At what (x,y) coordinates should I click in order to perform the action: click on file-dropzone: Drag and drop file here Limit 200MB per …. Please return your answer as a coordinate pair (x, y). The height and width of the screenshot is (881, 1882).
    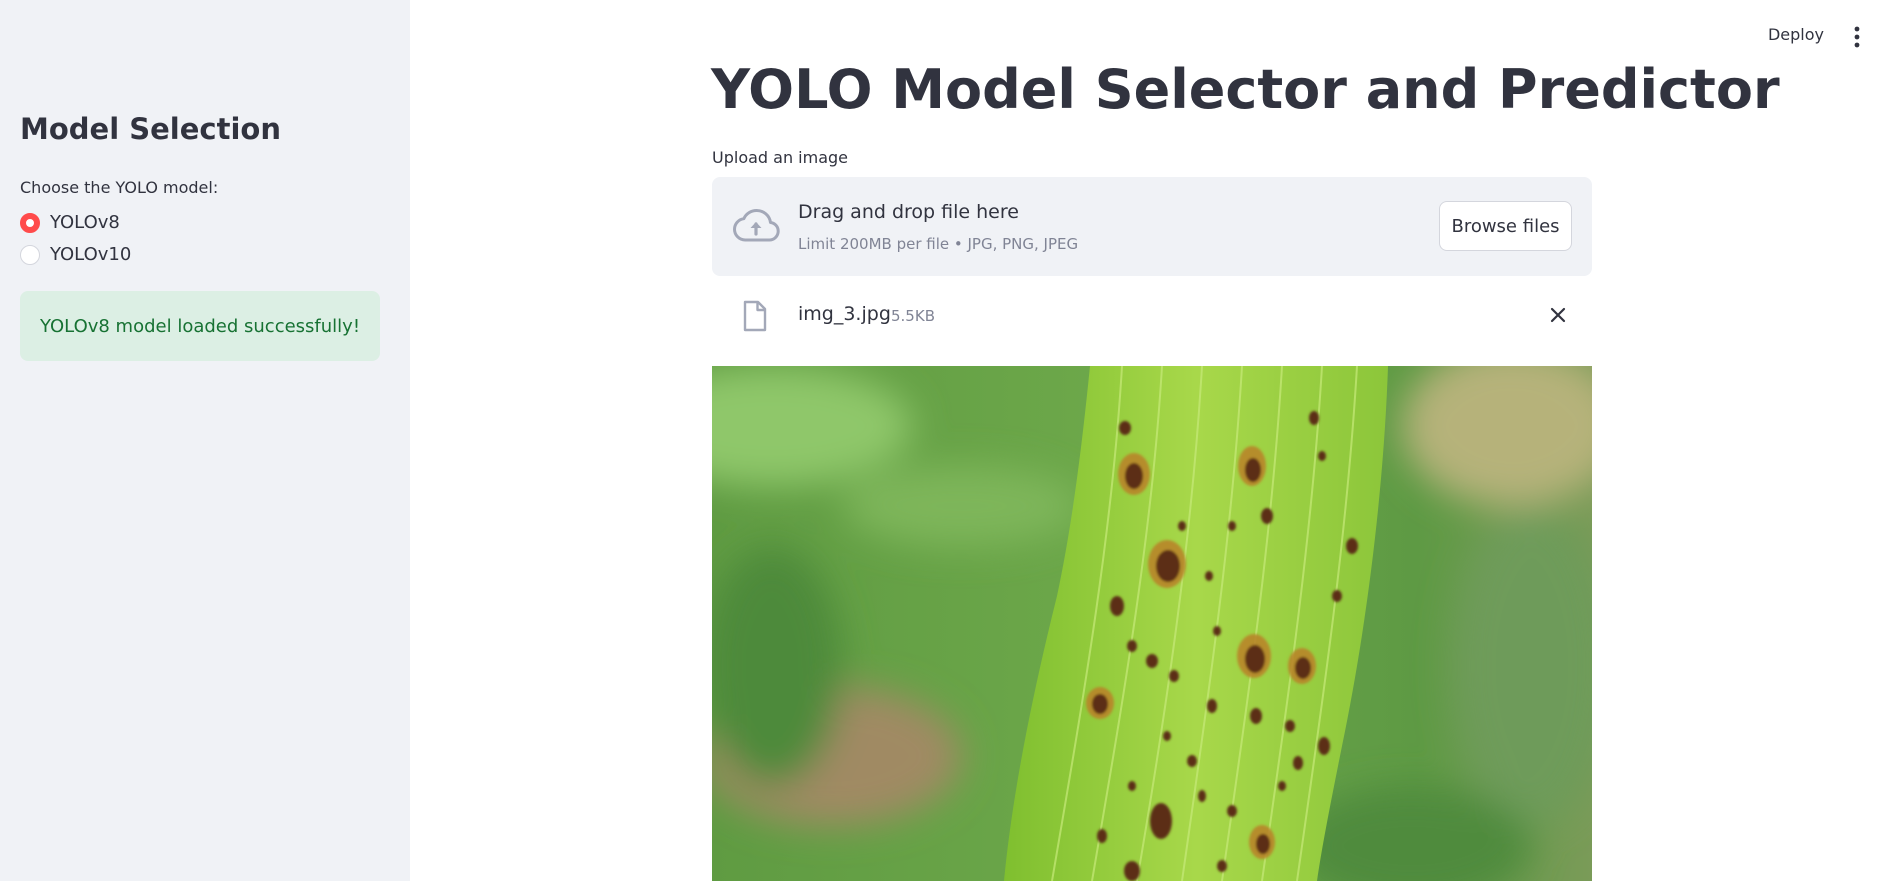
    Looking at the image, I should click on (1152, 226).